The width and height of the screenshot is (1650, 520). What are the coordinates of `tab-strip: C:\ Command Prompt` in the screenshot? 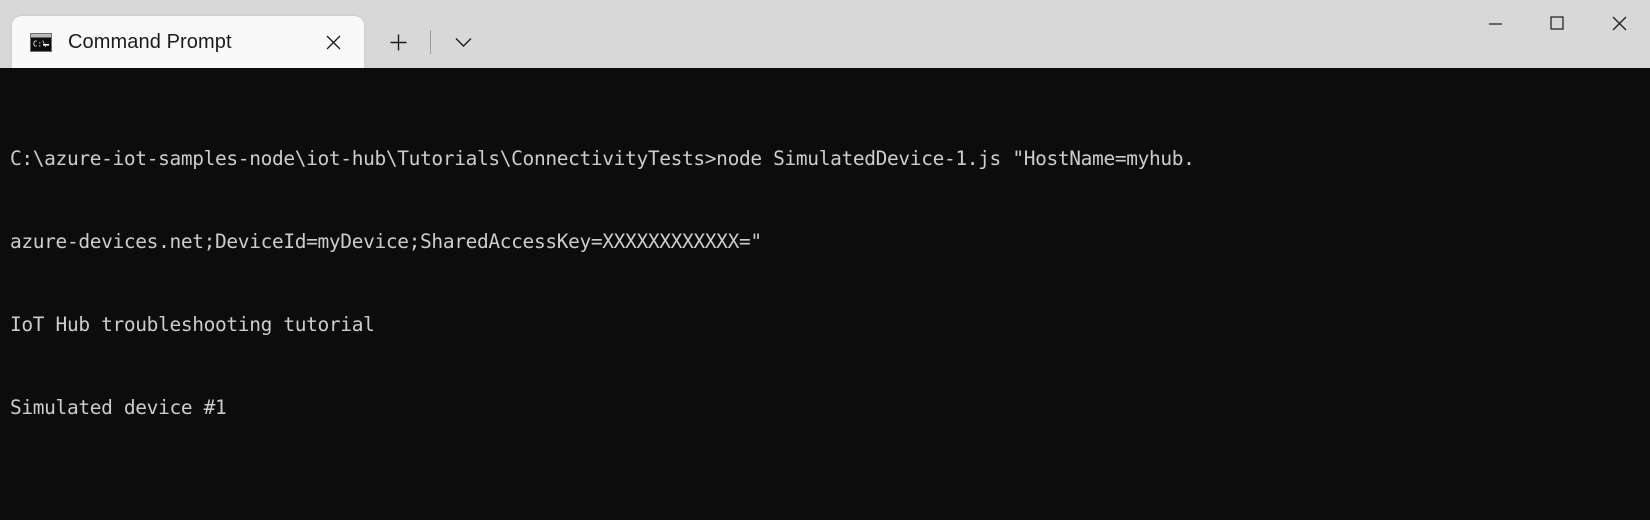 It's located at (242, 34).